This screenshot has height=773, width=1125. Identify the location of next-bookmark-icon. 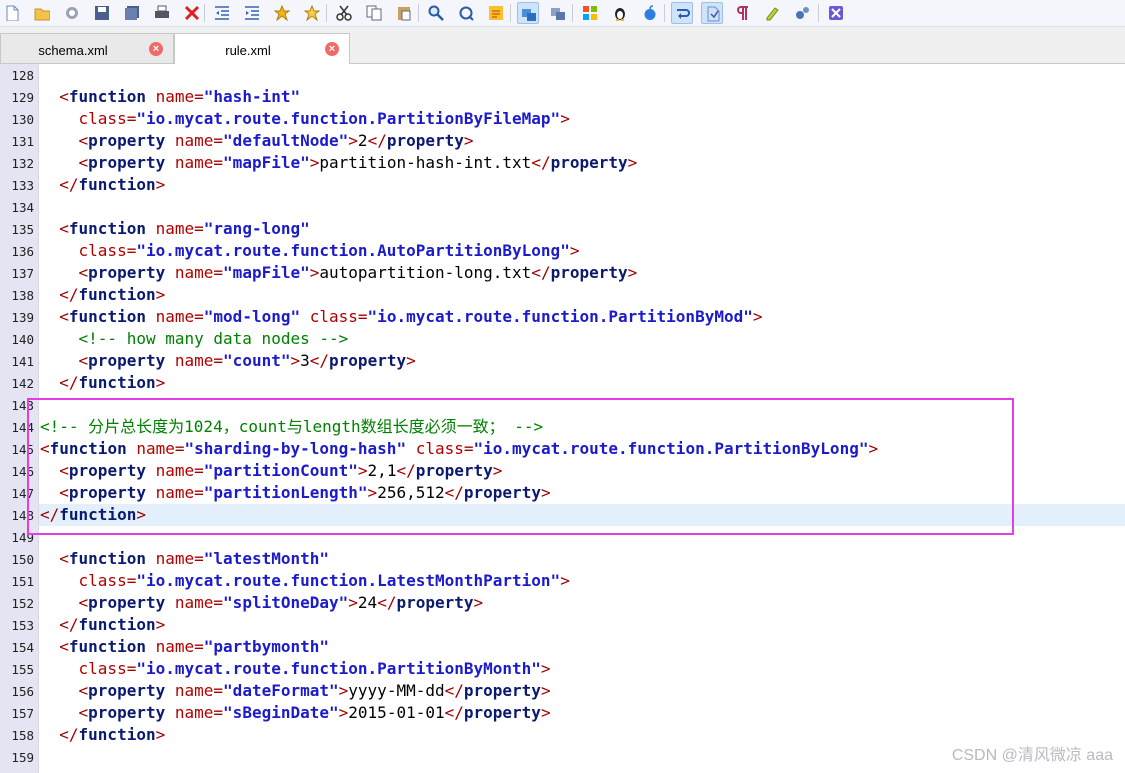
(312, 13).